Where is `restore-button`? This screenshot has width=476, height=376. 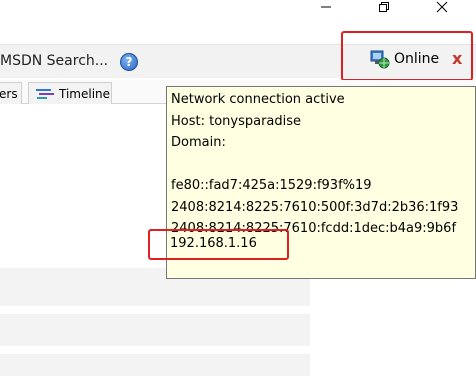
restore-button is located at coordinates (384, 7).